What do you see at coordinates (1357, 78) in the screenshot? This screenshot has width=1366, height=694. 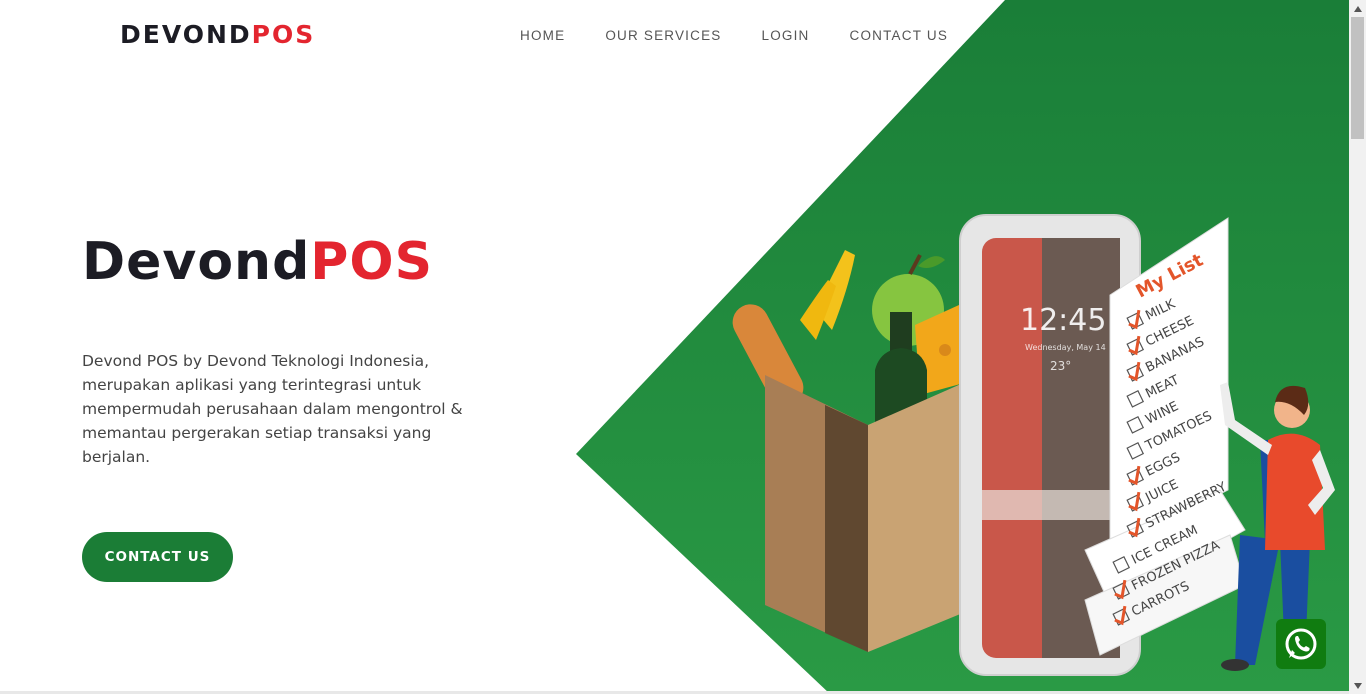 I see `scroll-thumb` at bounding box center [1357, 78].